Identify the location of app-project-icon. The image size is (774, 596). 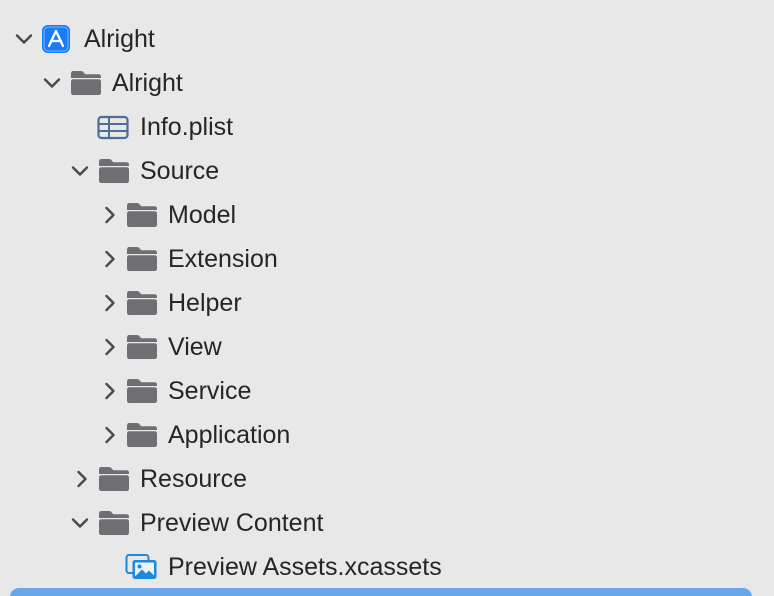
(56, 39).